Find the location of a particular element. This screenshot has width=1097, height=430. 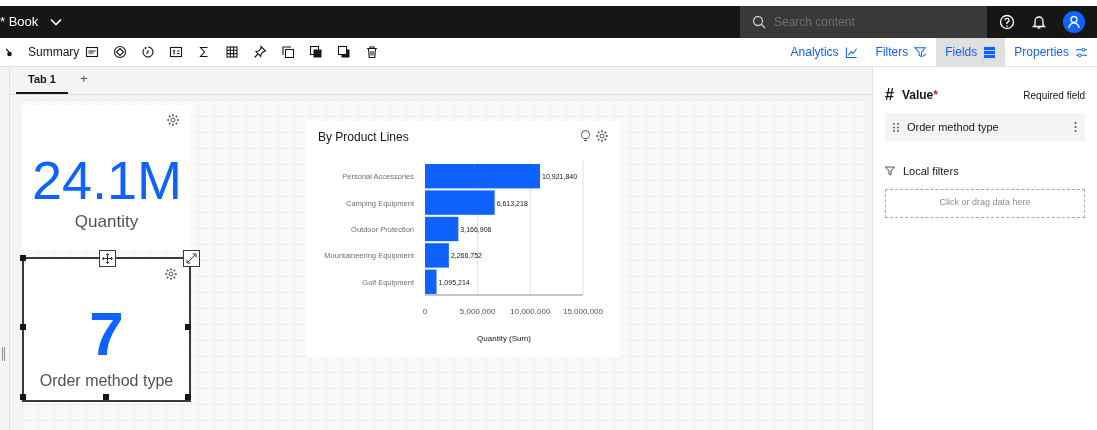

maximize-icon is located at coordinates (191, 258).